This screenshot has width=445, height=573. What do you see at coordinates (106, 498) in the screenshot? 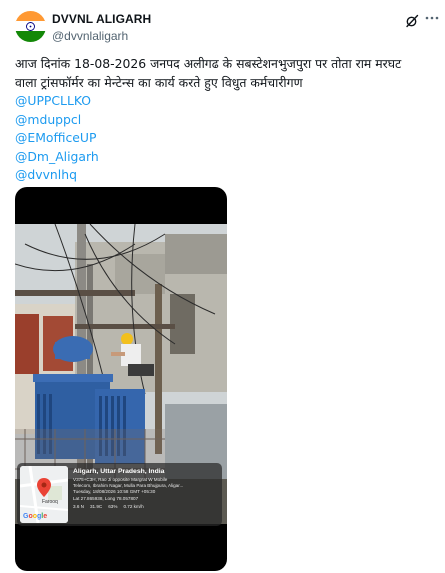
I see `geotag-coordinates: Lat 27.865938, Long 78.057807` at bounding box center [106, 498].